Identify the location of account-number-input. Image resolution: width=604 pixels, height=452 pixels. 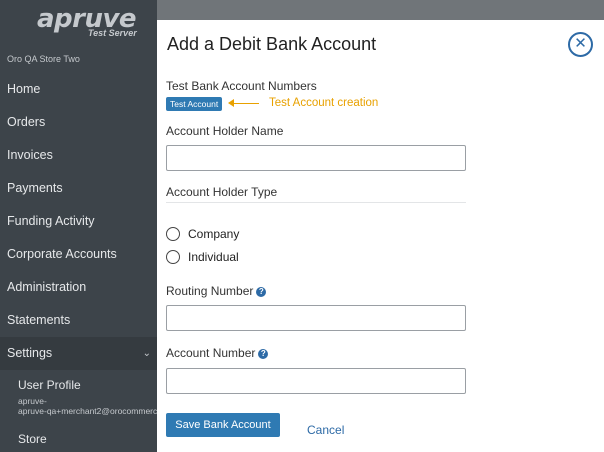
(316, 381).